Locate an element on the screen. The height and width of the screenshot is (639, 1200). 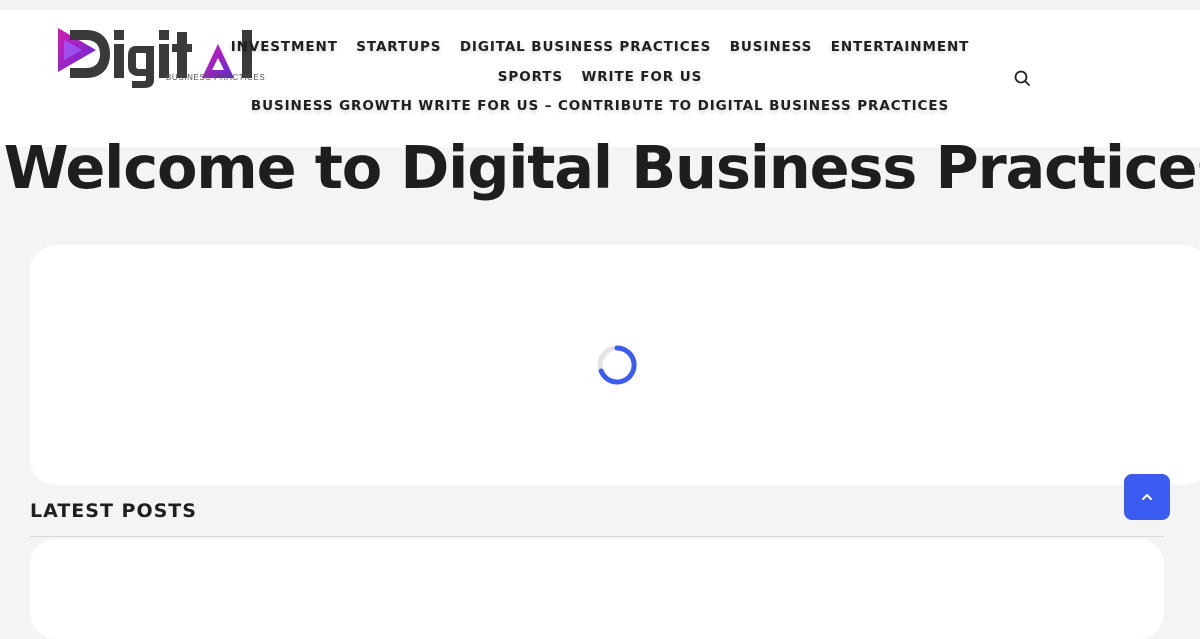
nav-item-write-for-us: WRITE FOR US is located at coordinates (641, 77).